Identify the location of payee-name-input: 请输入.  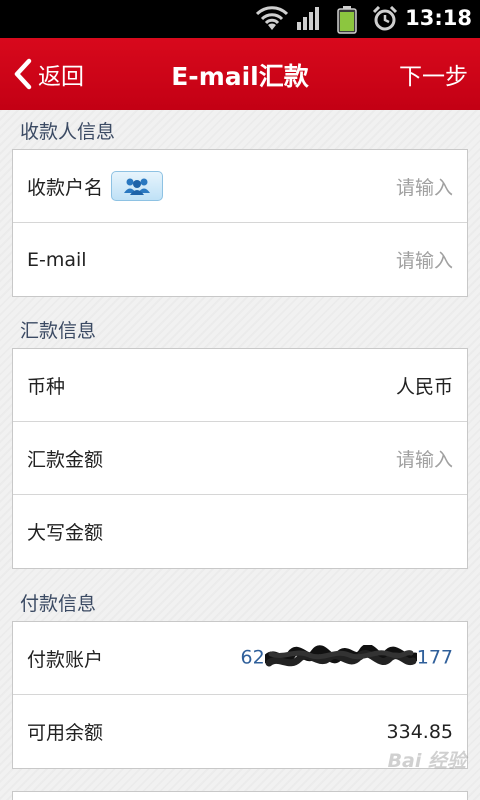
(424, 186).